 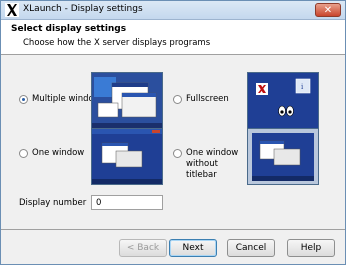 What do you see at coordinates (127, 100) in the screenshot?
I see `preview-multiple-windows` at bounding box center [127, 100].